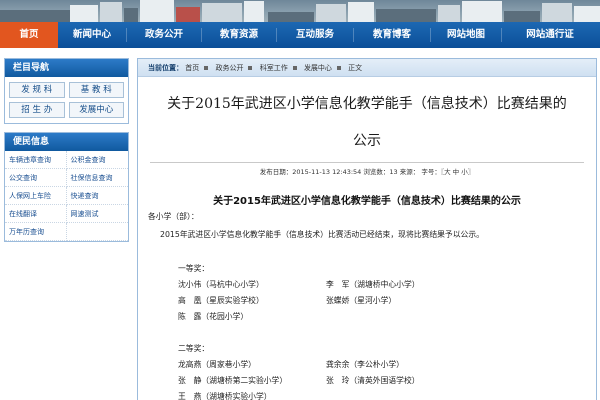  What do you see at coordinates (225, 396) in the screenshot?
I see `winner-name: 王 燕（湖塘桥实验小学）` at bounding box center [225, 396].